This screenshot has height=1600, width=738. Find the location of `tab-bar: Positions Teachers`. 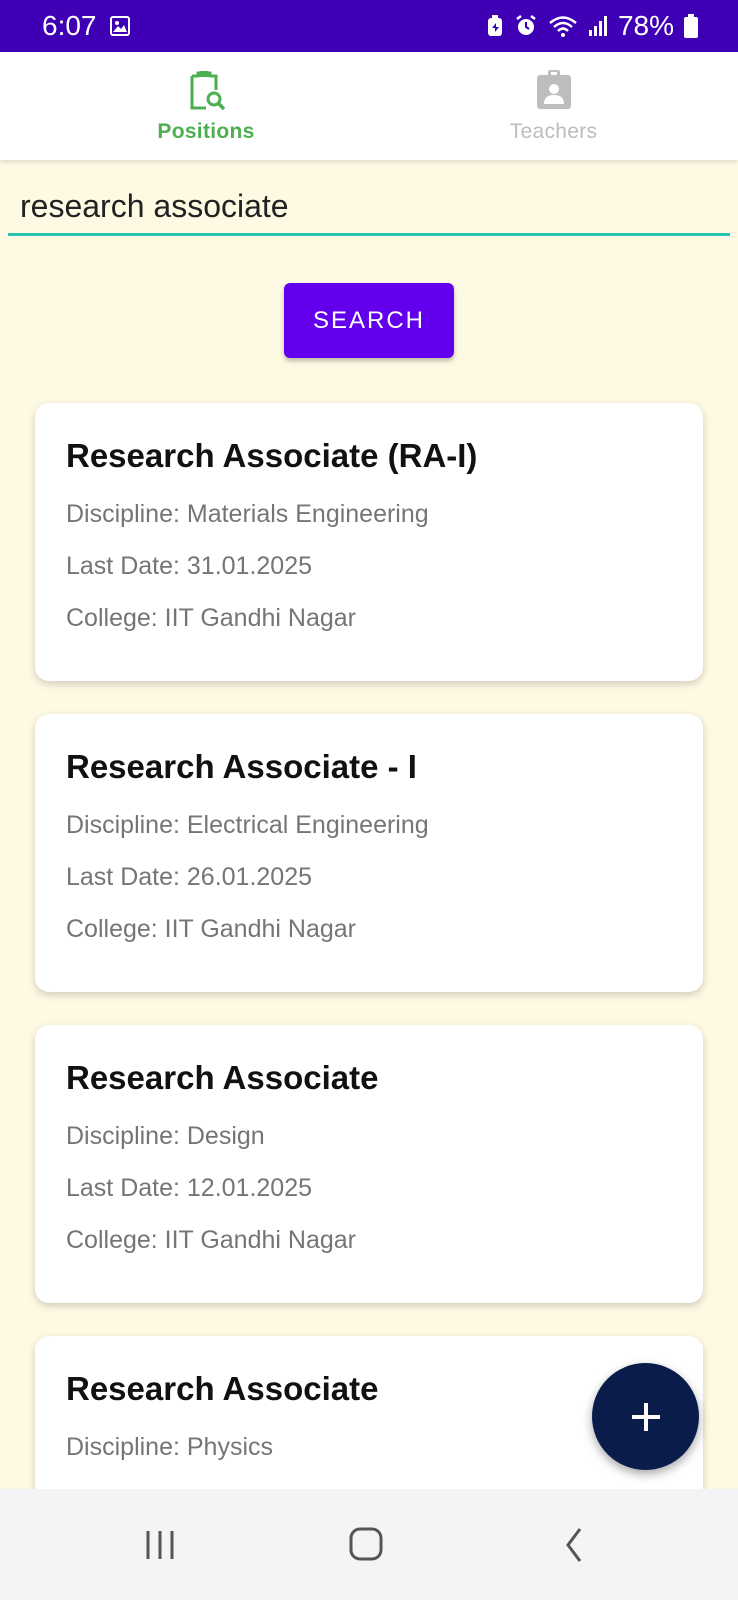

tab-bar: Positions Teachers is located at coordinates (369, 106).